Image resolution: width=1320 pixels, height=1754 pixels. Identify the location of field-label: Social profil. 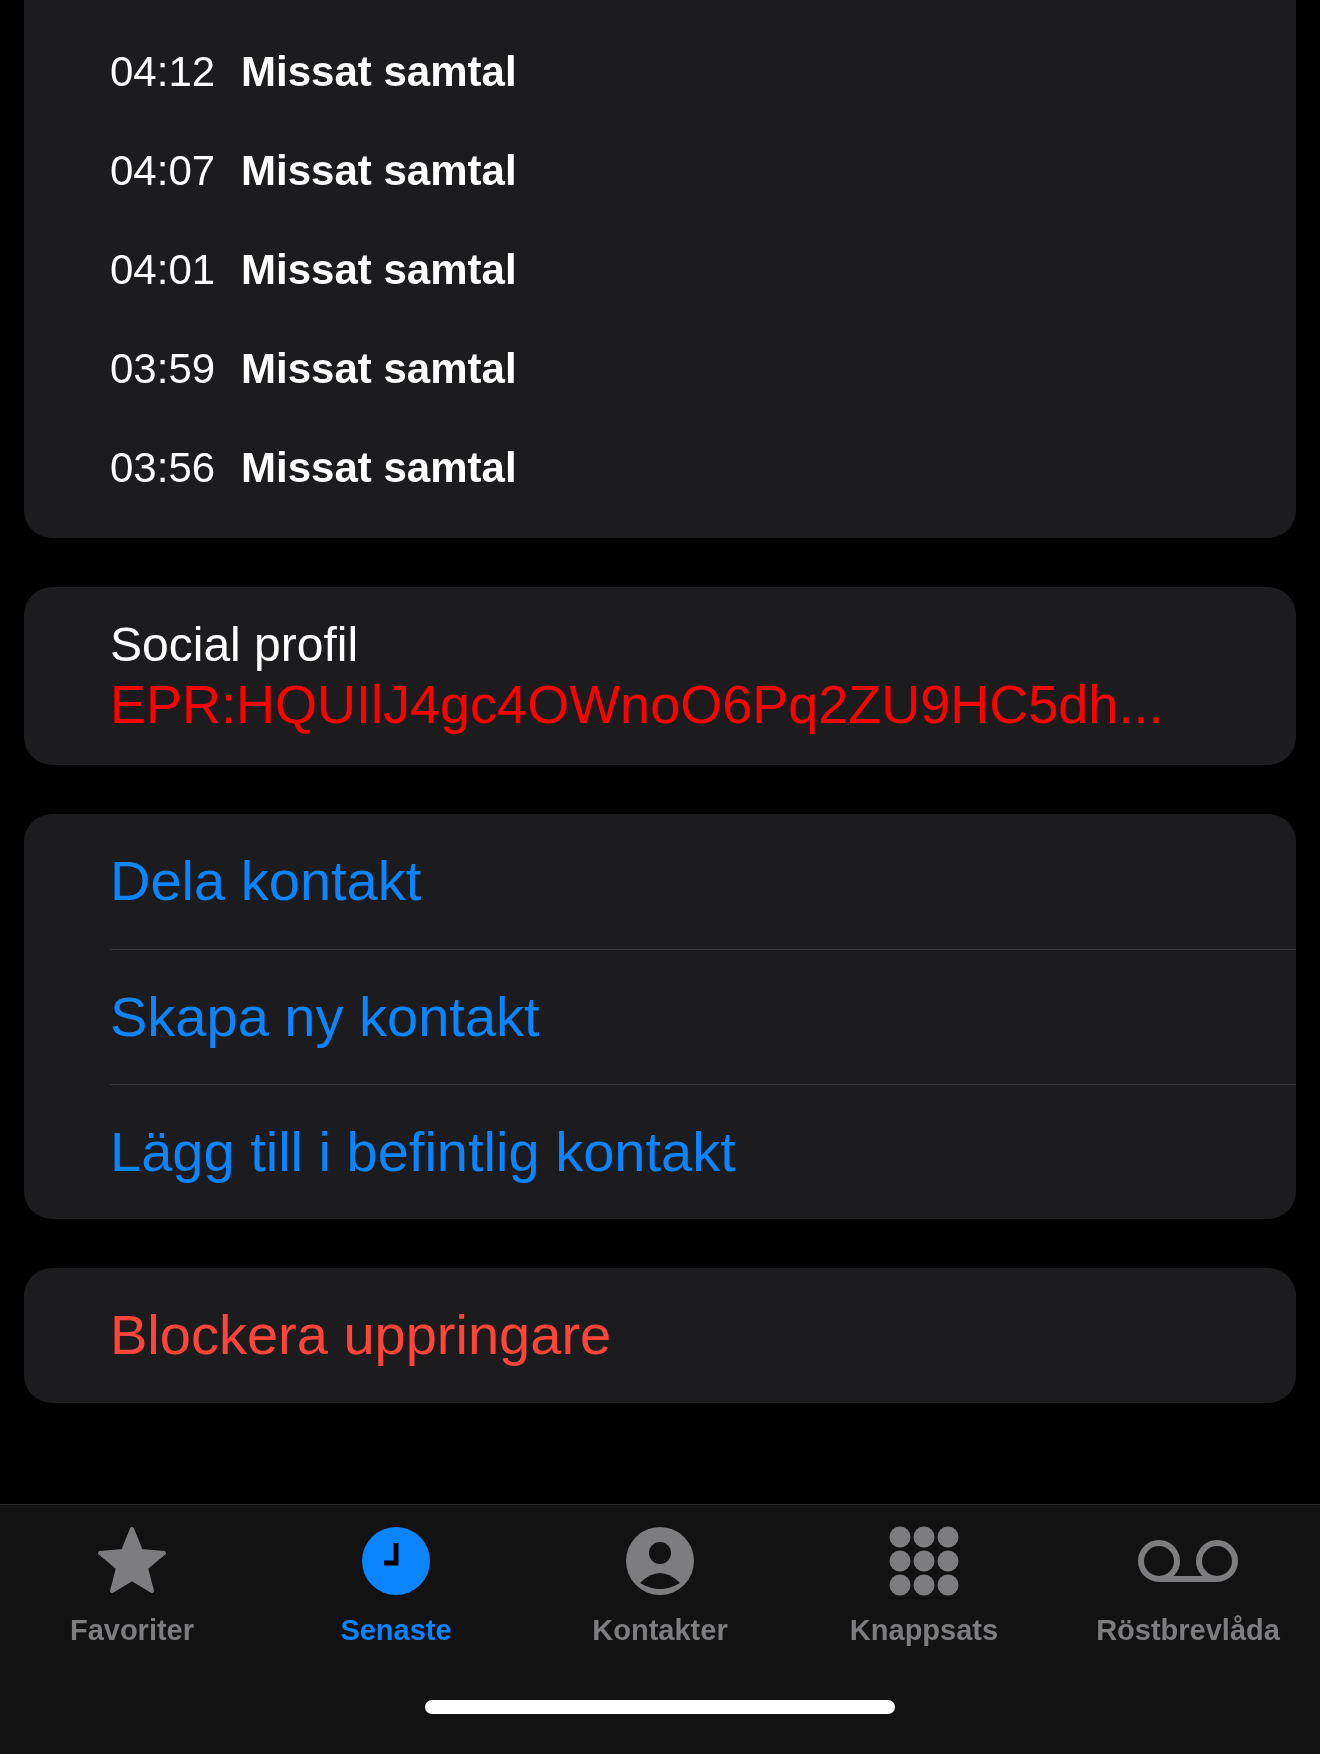
(235, 645).